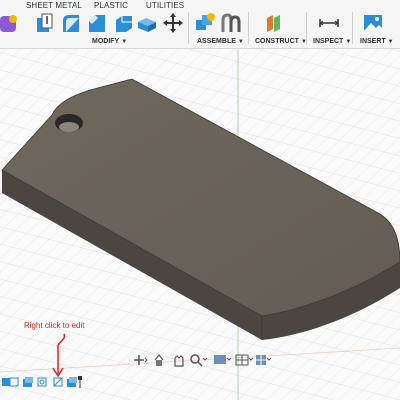 The image size is (400, 400). Describe the element at coordinates (109, 41) in the screenshot. I see `group-modify: MODIFY ▼` at that location.